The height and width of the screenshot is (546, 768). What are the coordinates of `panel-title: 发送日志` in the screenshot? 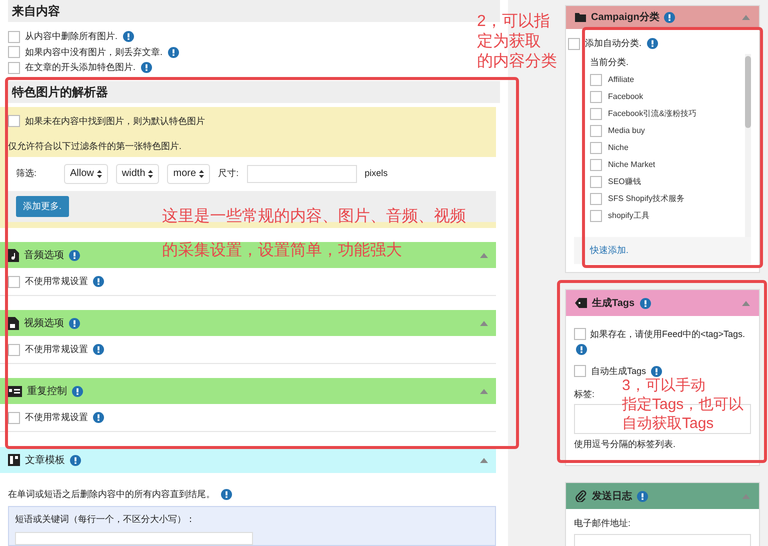 It's located at (612, 497).